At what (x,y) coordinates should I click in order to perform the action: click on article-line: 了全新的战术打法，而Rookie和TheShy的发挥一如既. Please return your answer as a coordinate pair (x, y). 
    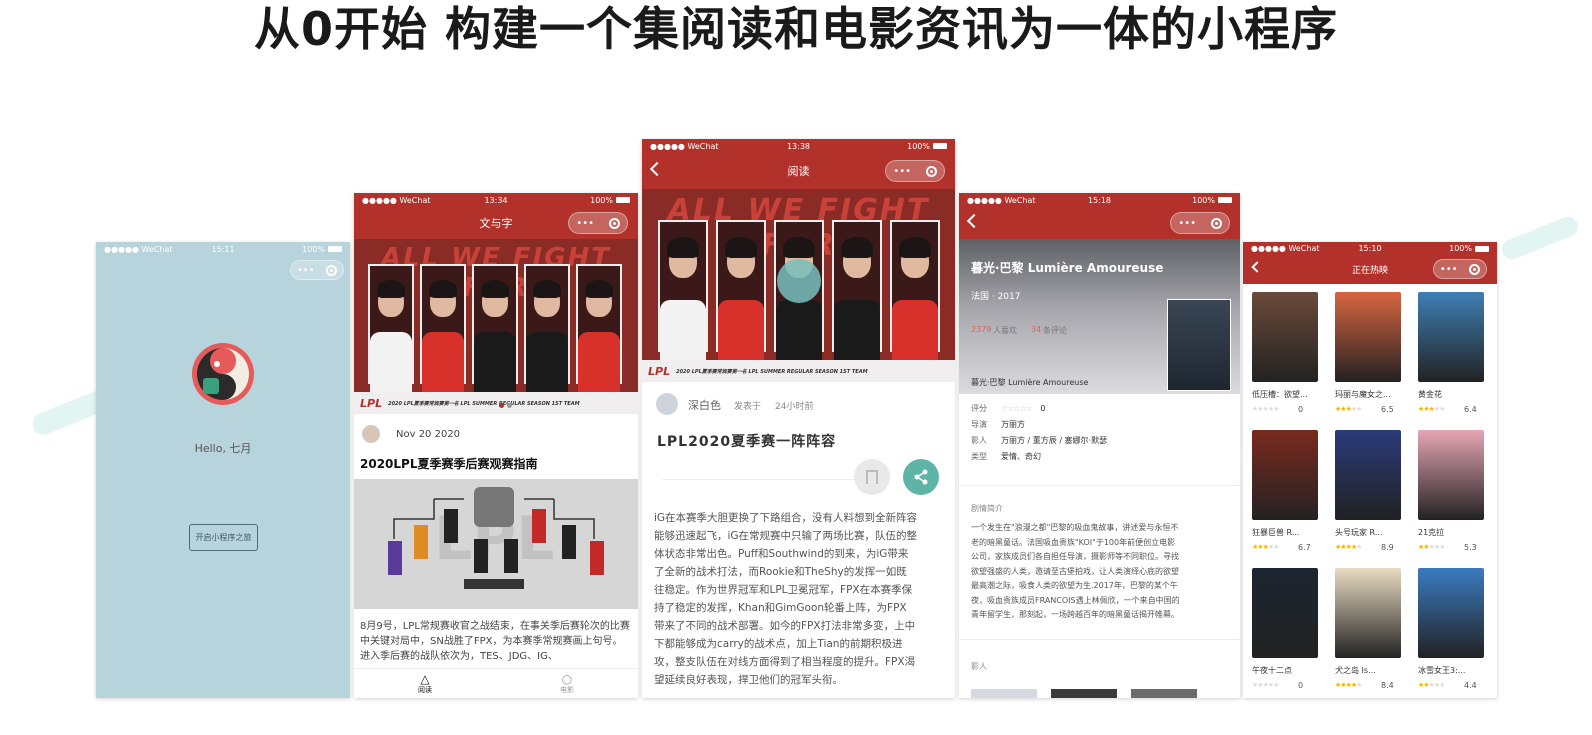
    Looking at the image, I should click on (780, 572).